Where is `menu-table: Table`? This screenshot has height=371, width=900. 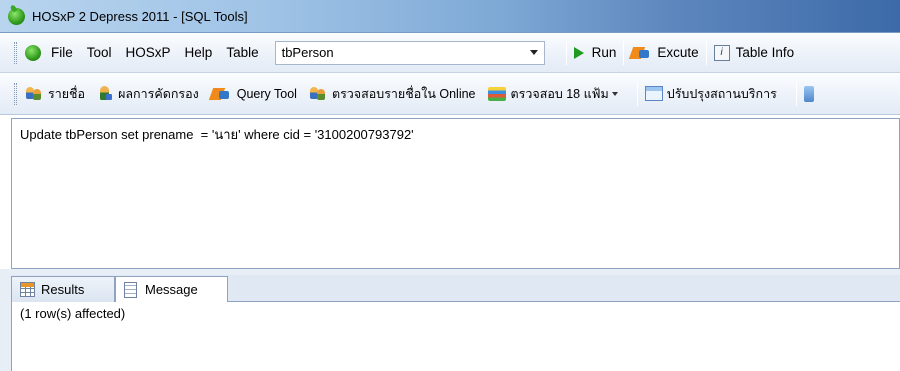
menu-table: Table is located at coordinates (242, 52).